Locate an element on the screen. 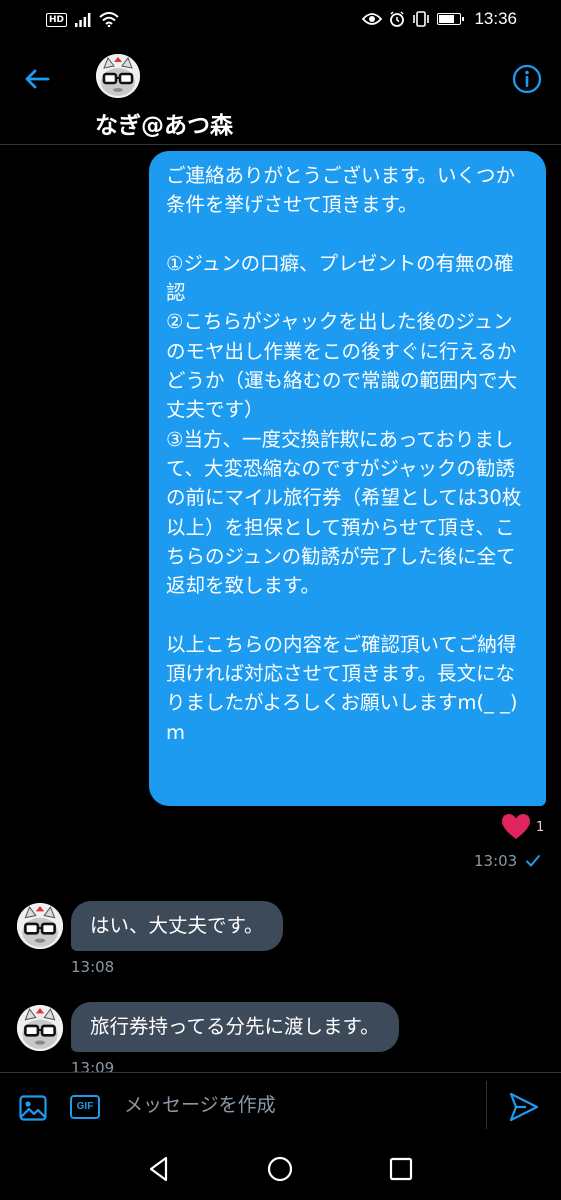 This screenshot has height=1200, width=561. message-like: 1 is located at coordinates (523, 827).